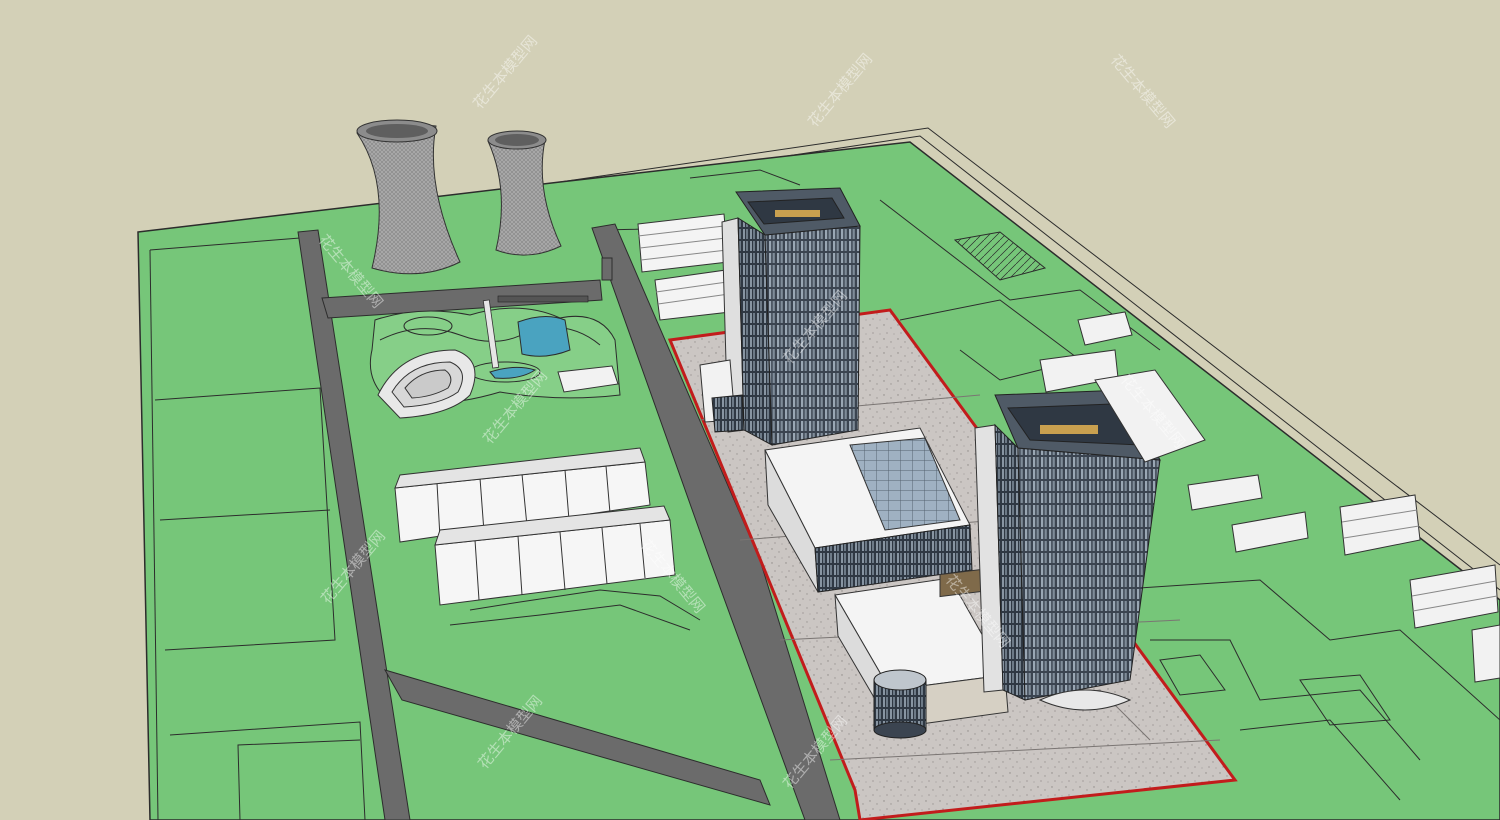 This screenshot has width=1500, height=820. I want to click on pond, so click(544, 336).